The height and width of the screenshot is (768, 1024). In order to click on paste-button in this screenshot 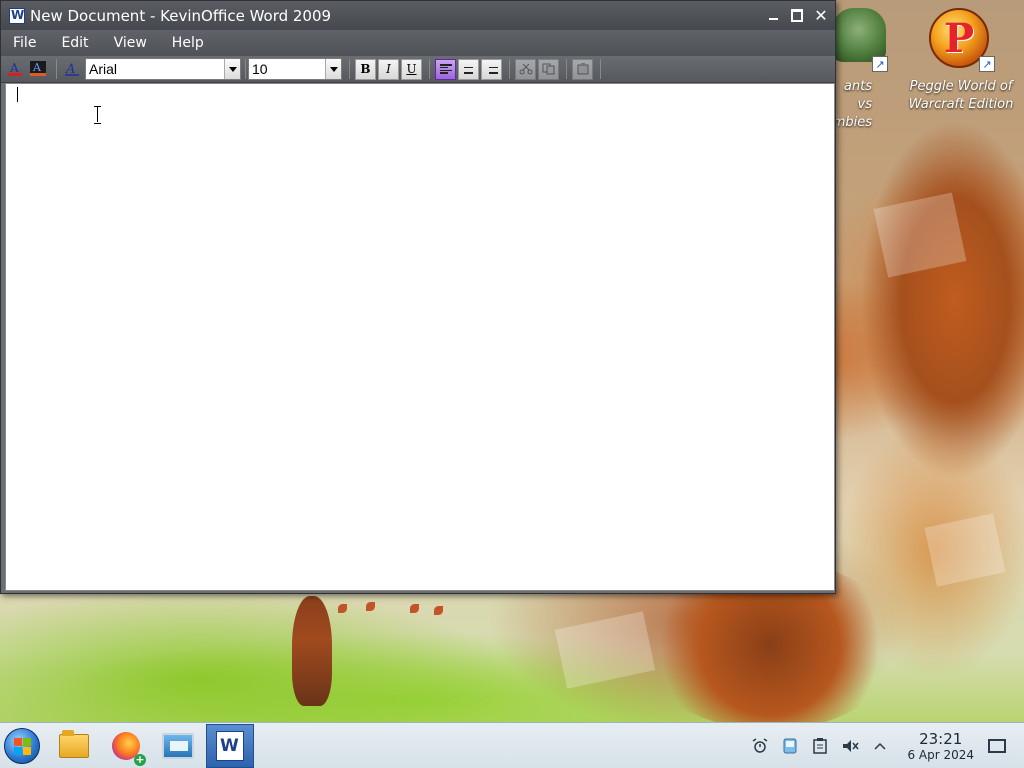, I will do `click(582, 69)`.